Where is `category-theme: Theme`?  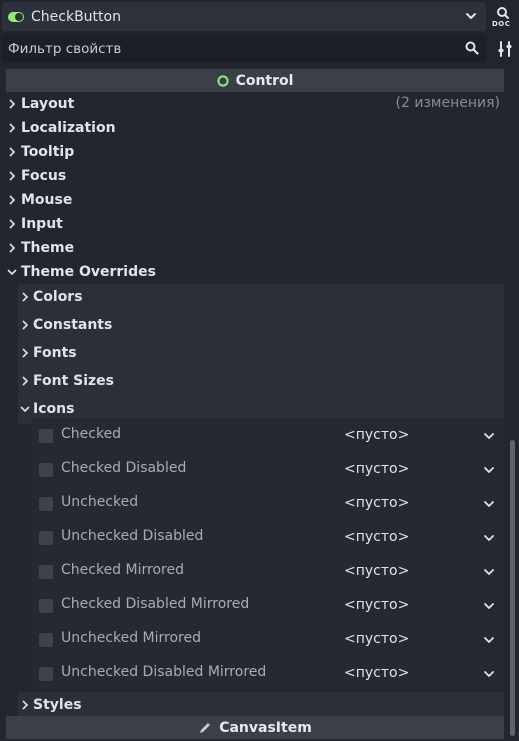
category-theme: Theme is located at coordinates (40, 248).